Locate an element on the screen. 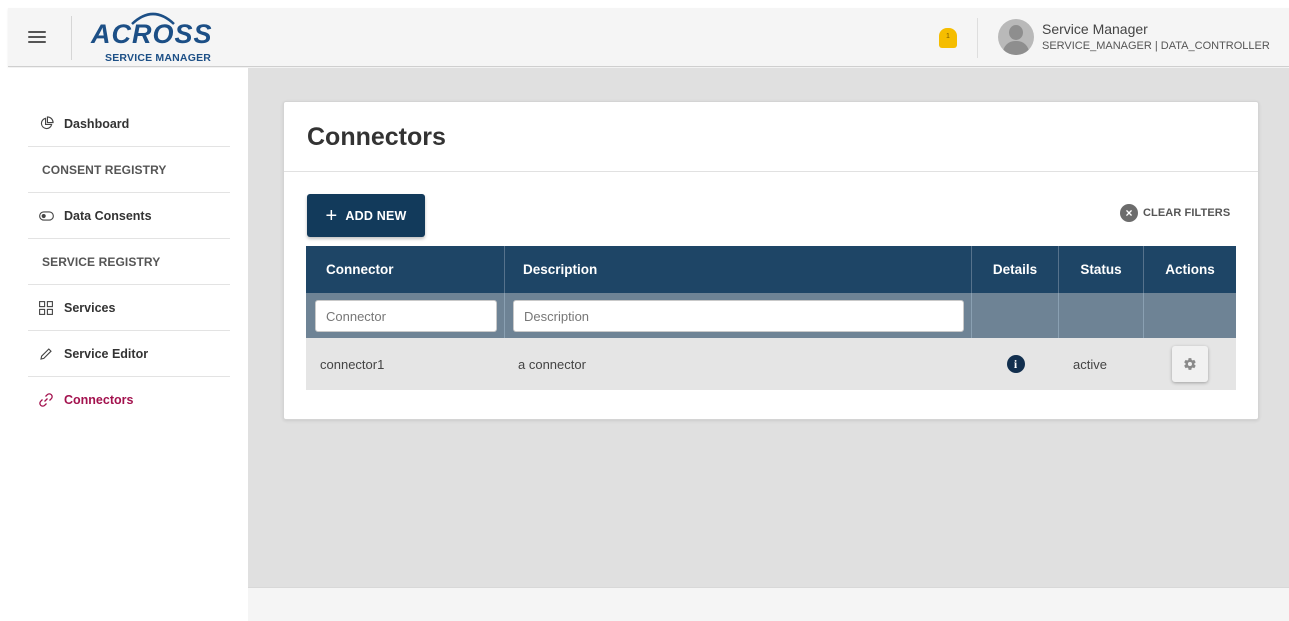 Image resolution: width=1289 pixels, height=621 pixels. app-logo: ACROSS SERVICE MANAGER is located at coordinates (158, 37).